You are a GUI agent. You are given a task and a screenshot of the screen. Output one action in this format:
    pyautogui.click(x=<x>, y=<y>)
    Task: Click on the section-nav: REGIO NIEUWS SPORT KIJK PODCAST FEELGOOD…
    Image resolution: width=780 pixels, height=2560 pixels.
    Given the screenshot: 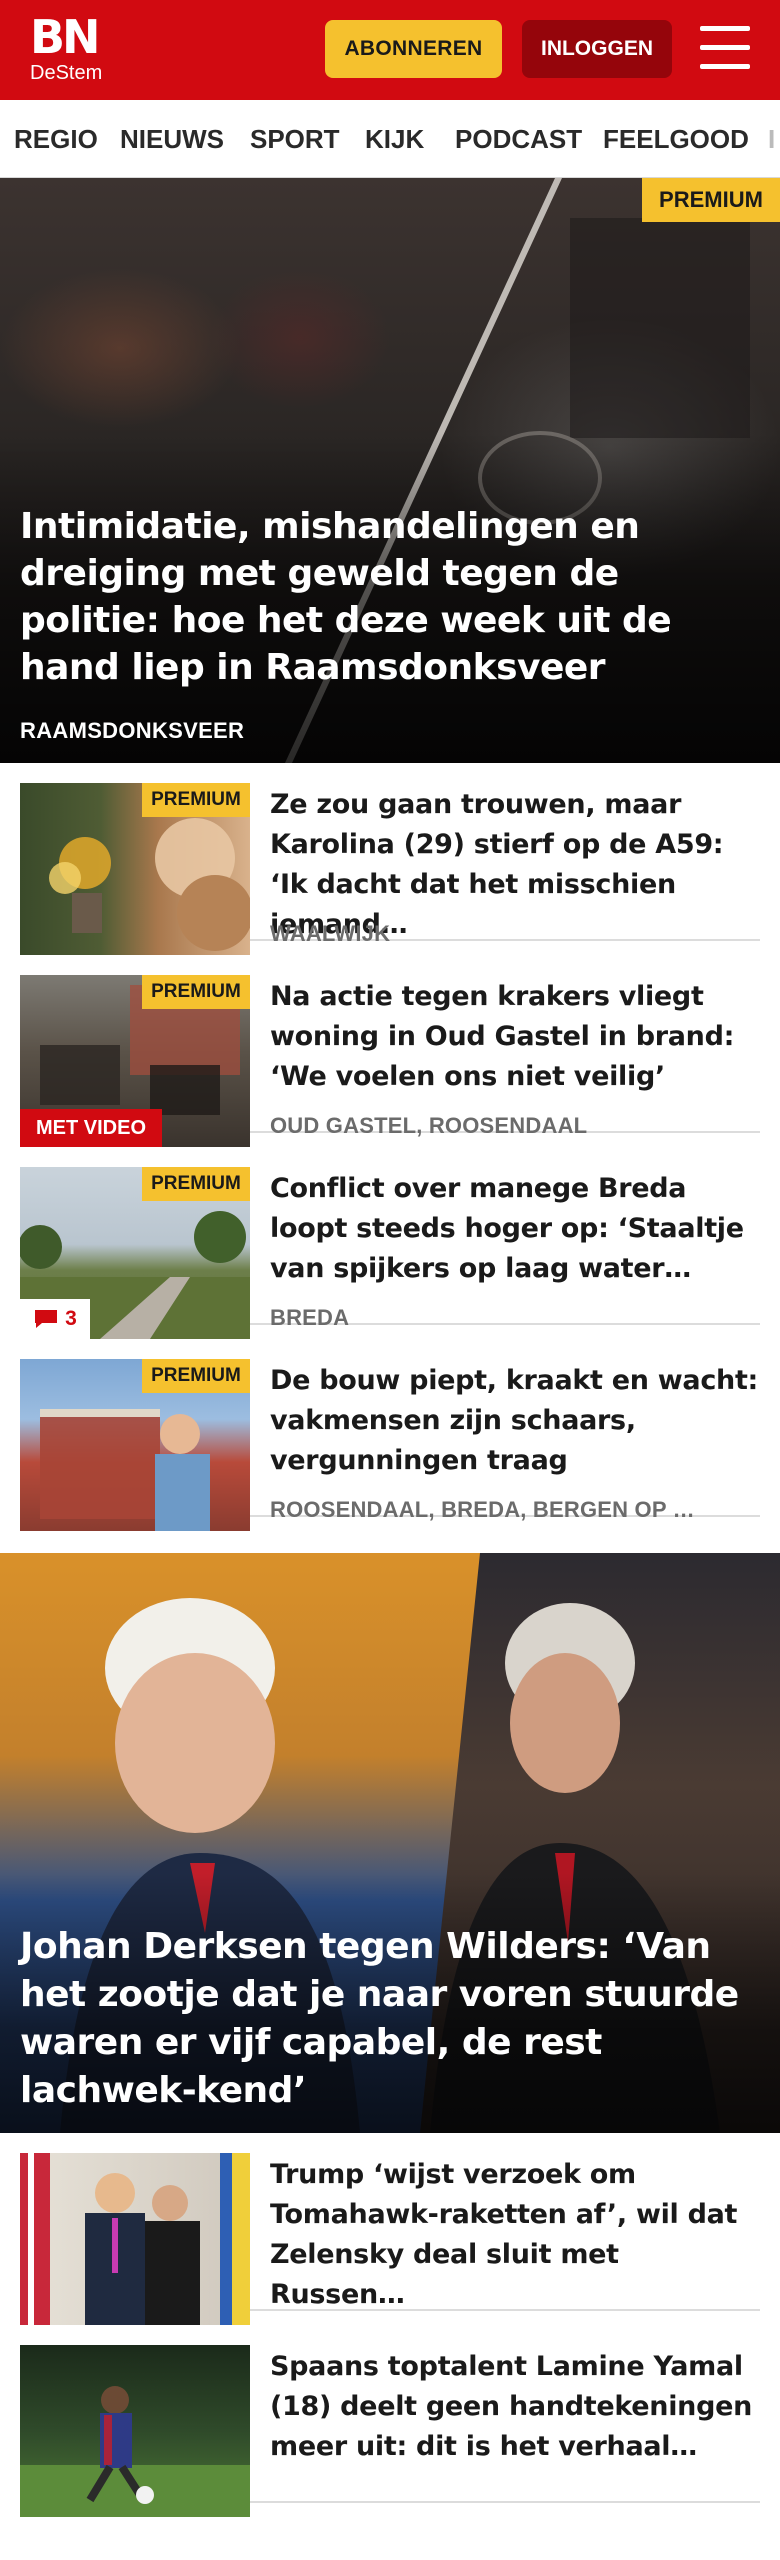 What is the action you would take?
    pyautogui.click(x=390, y=139)
    